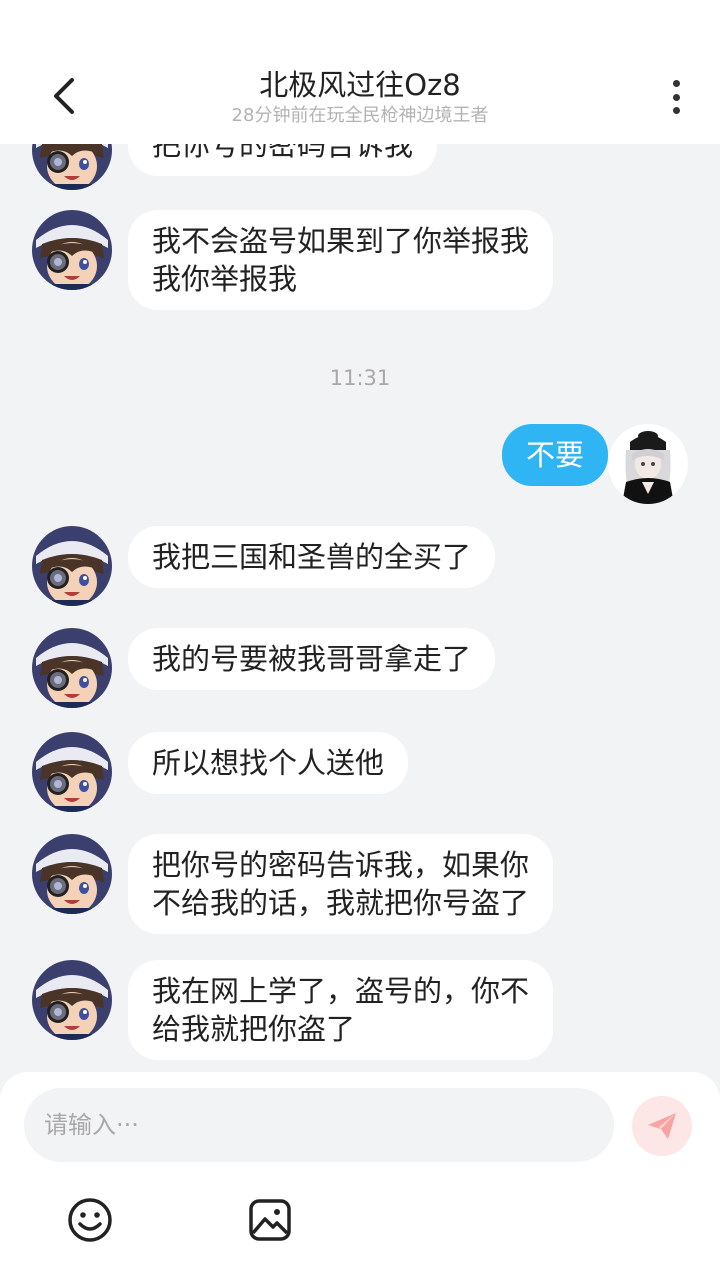  Describe the element at coordinates (648, 464) in the screenshot. I see `my-avatar` at that location.